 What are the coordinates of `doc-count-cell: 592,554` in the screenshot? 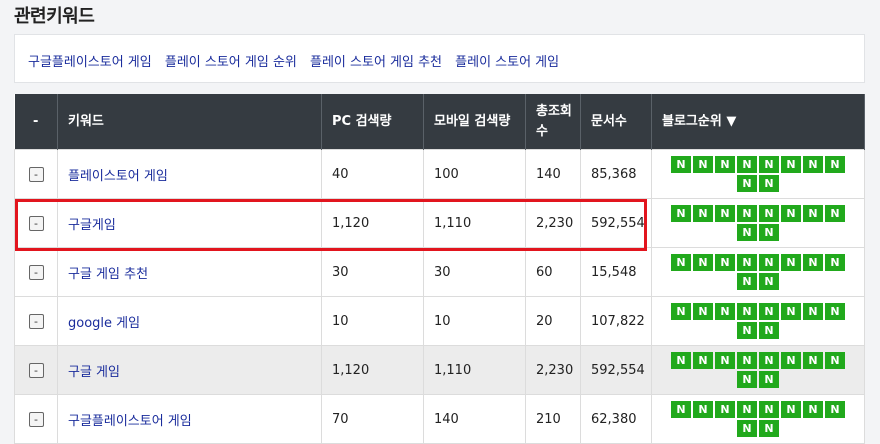 It's located at (616, 223).